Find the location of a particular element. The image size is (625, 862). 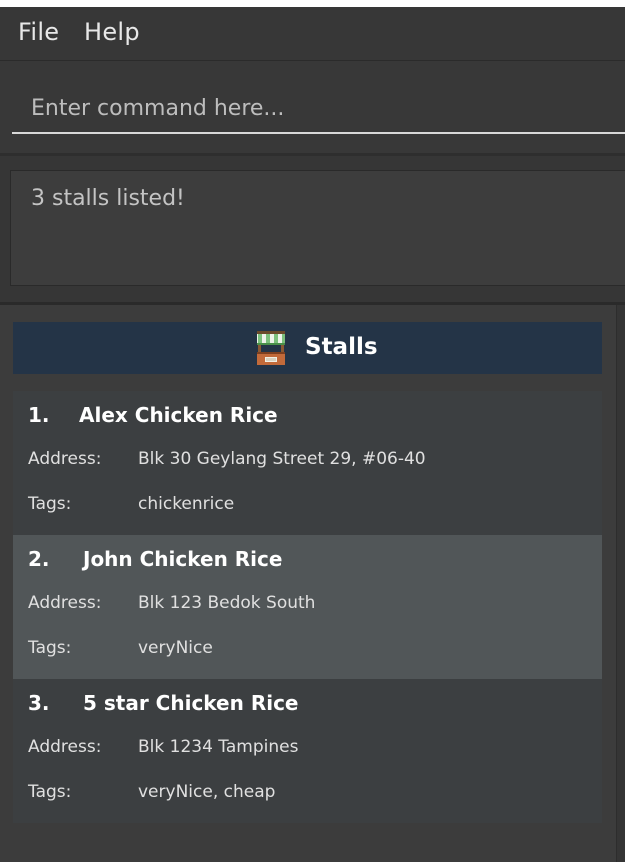

command-box is located at coordinates (312, 108).